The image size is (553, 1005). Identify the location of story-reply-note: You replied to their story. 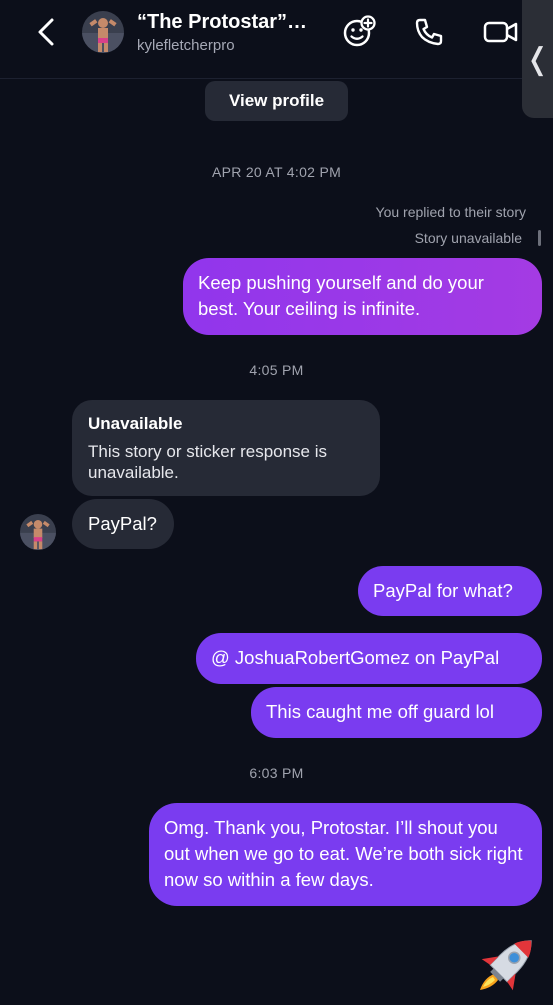
(450, 212).